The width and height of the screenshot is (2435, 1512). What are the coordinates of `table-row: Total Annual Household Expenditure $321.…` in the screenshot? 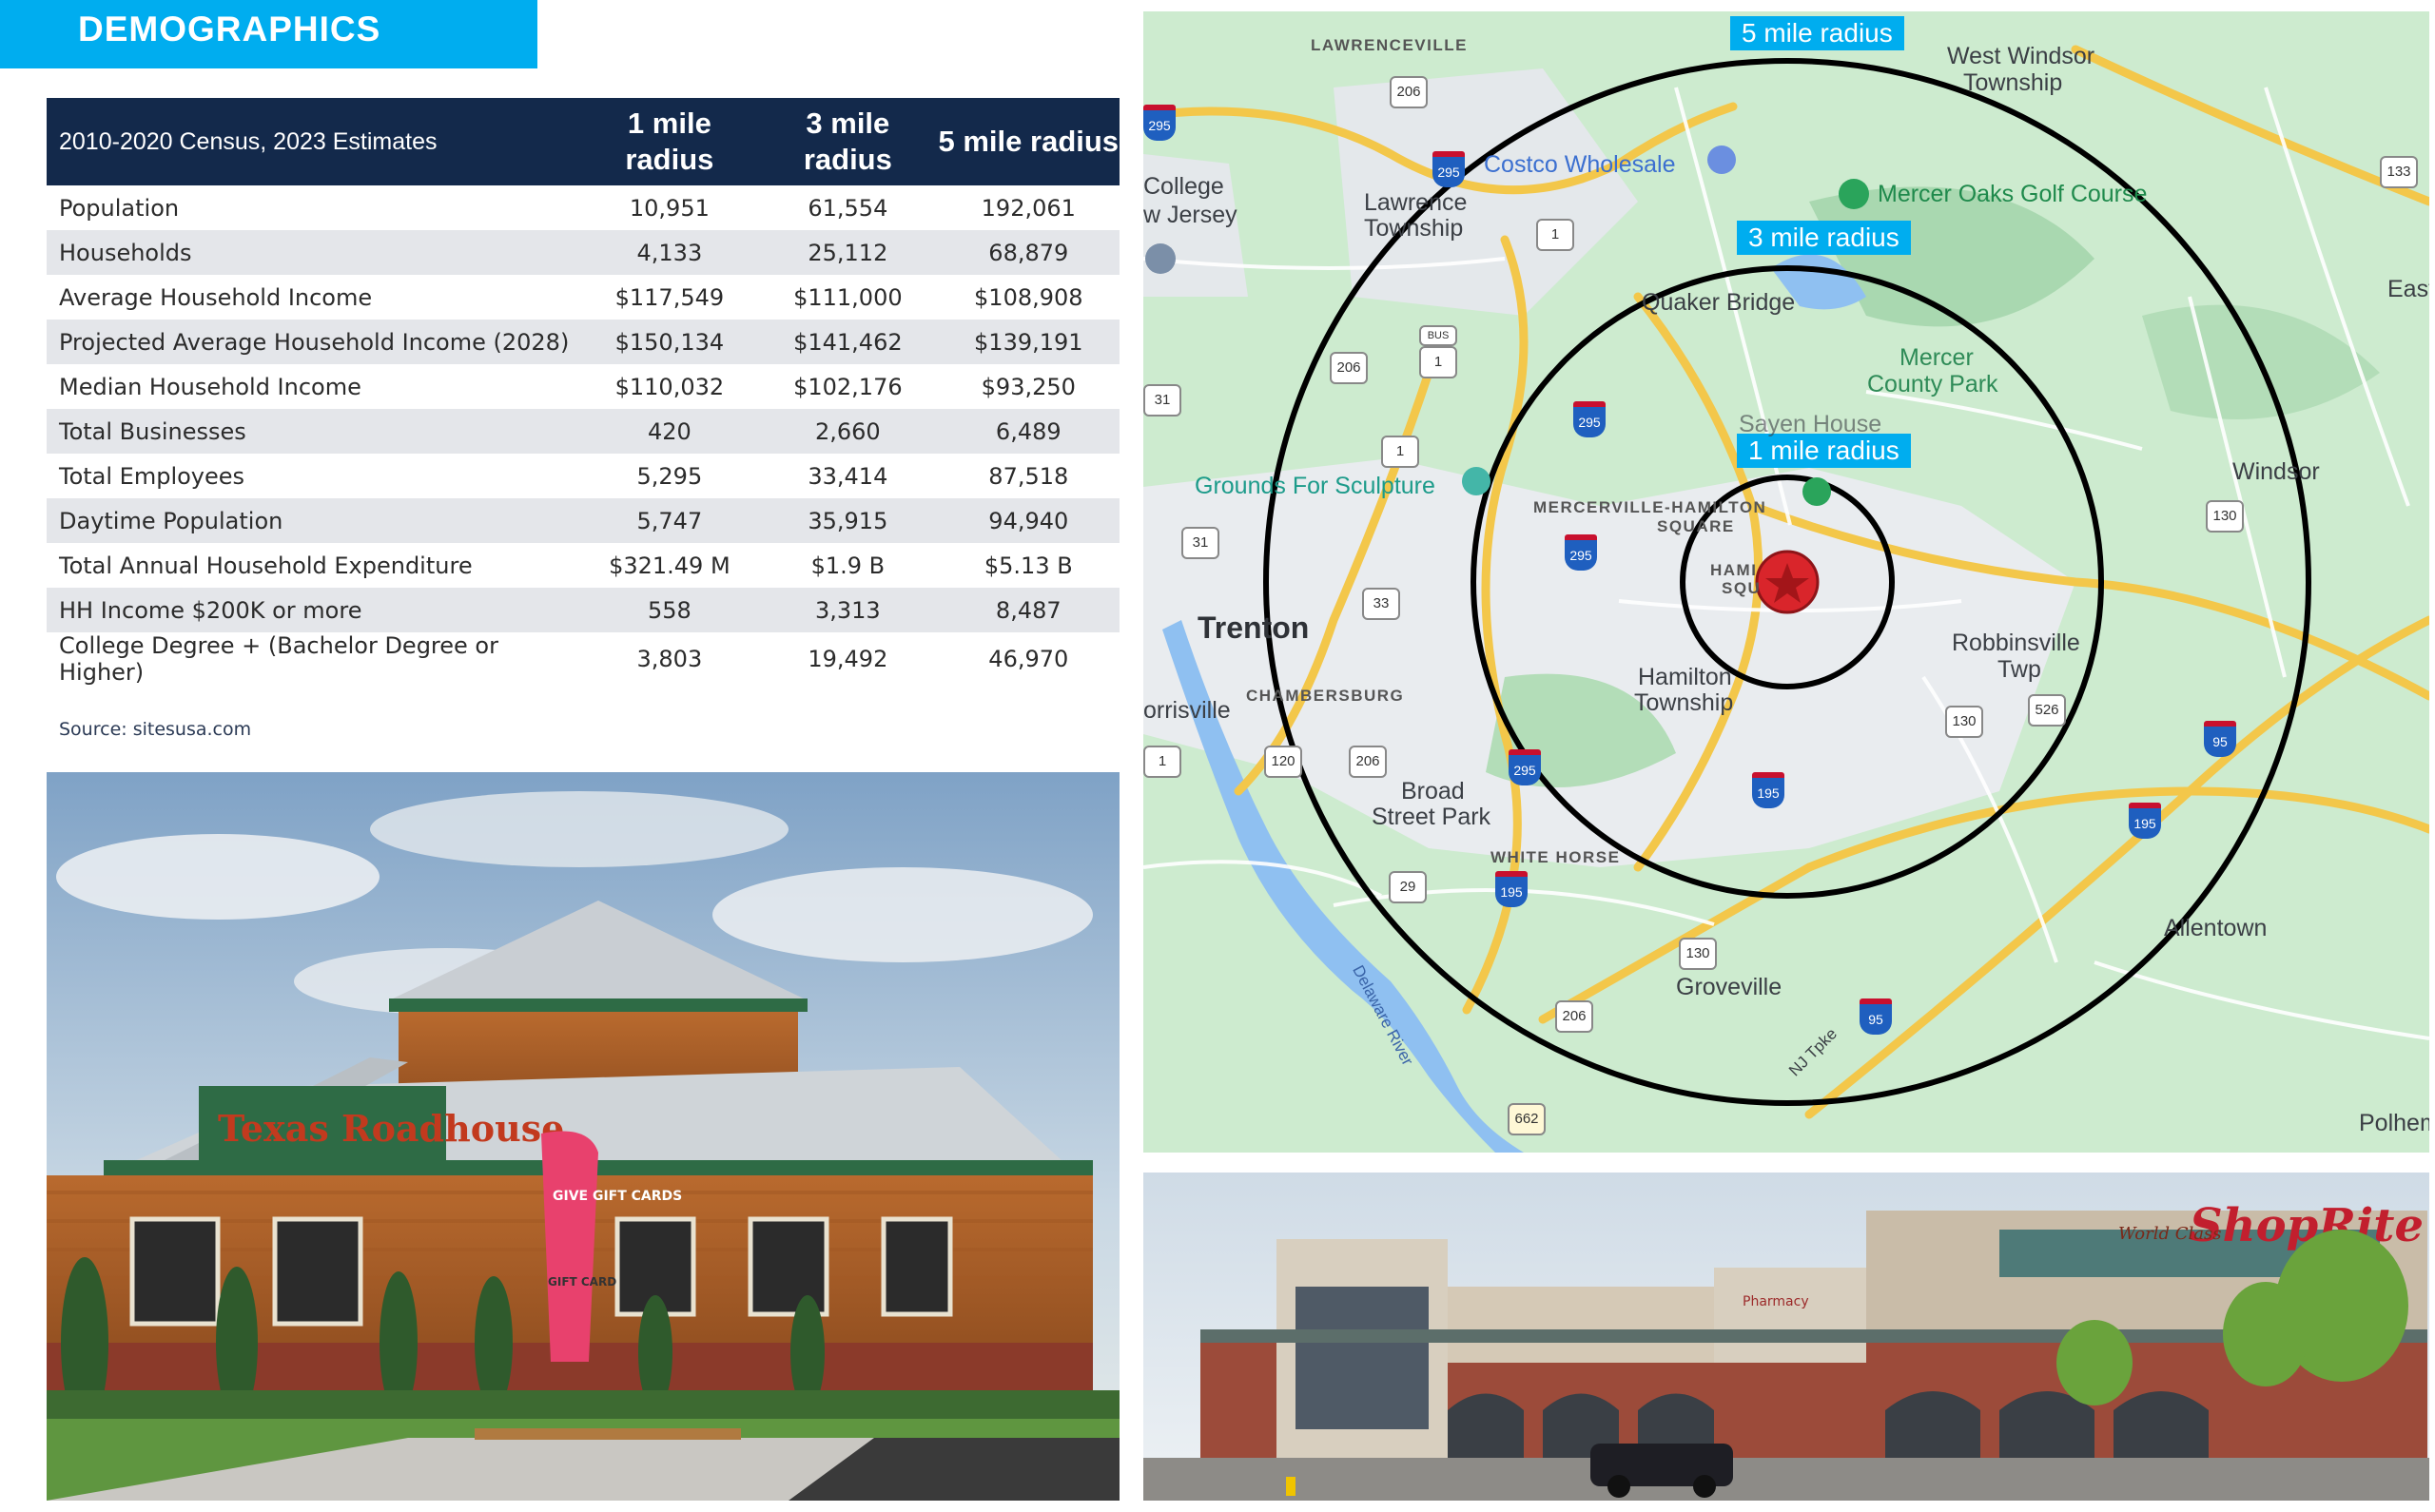 It's located at (584, 565).